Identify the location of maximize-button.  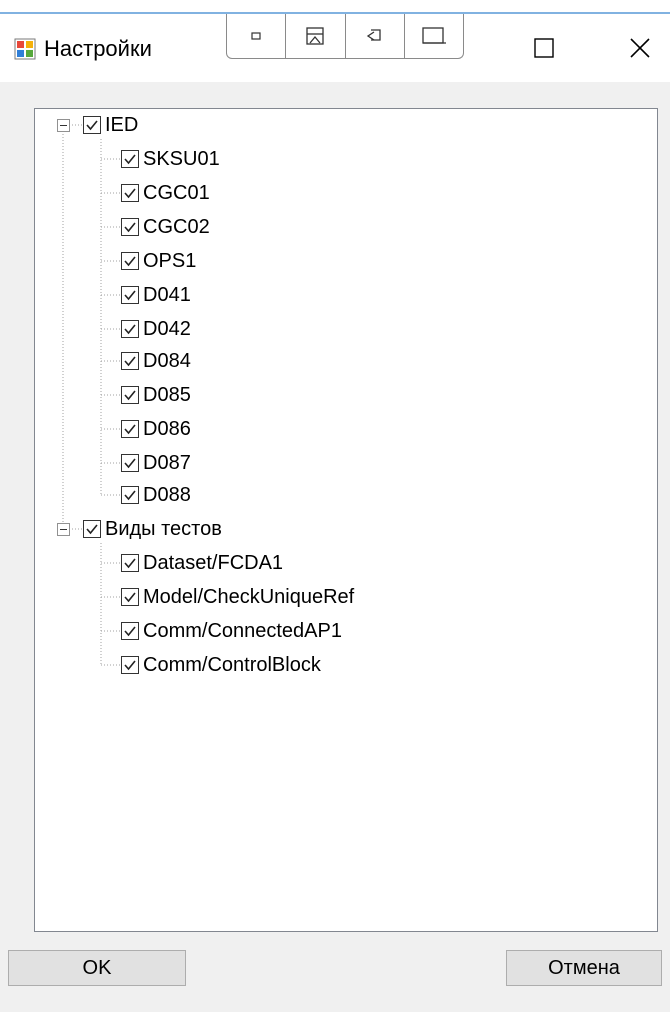
(544, 48).